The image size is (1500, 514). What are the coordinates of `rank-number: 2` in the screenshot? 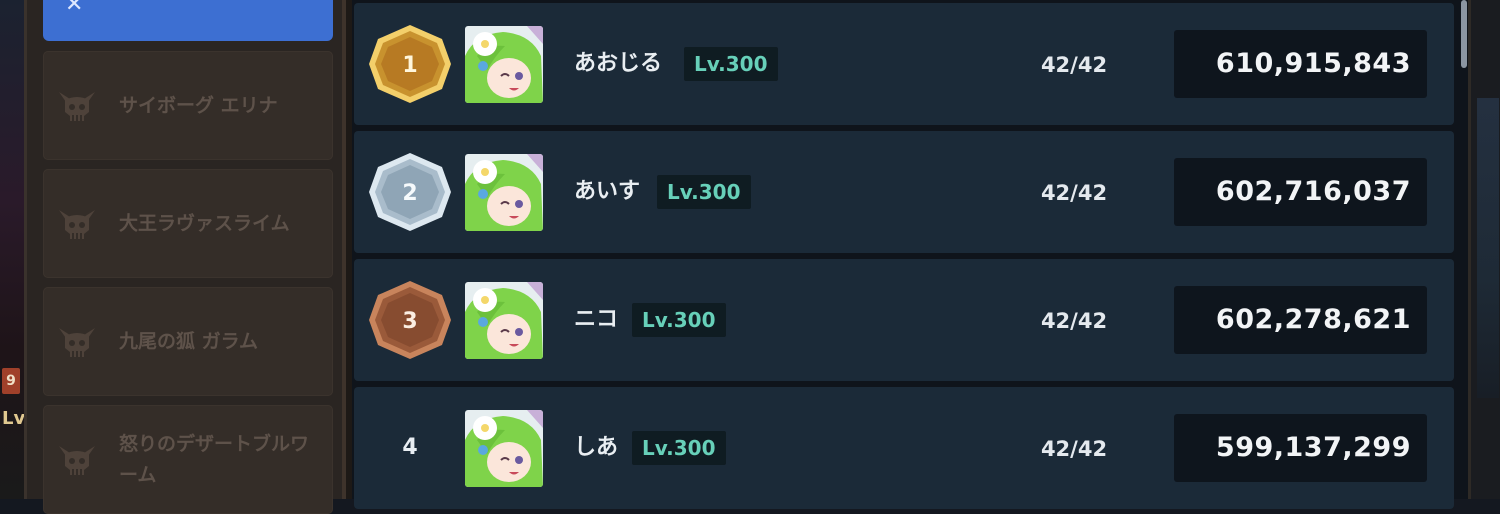 It's located at (409, 193).